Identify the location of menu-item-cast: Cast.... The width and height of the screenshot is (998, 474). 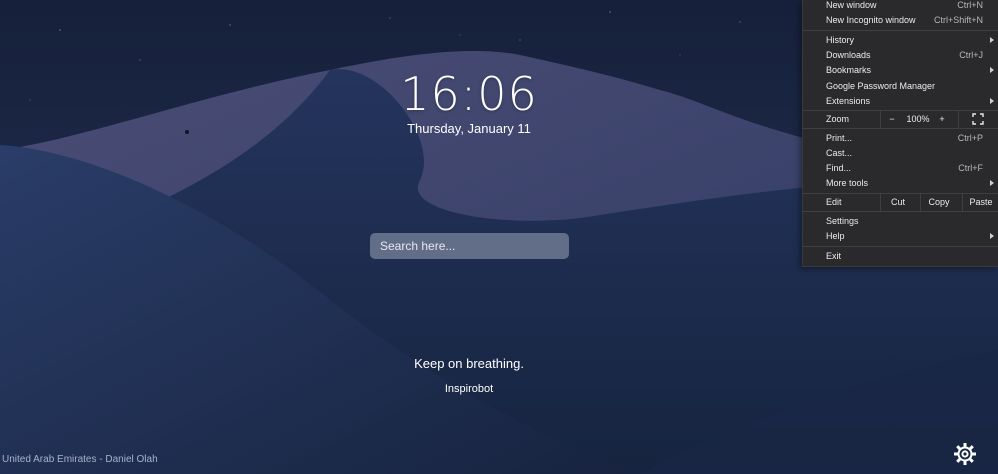
(900, 153).